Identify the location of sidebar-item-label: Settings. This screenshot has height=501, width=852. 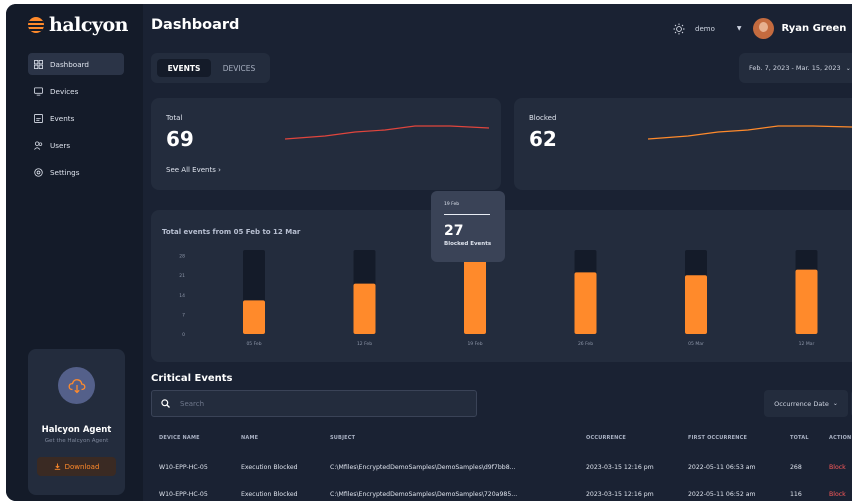
(65, 172).